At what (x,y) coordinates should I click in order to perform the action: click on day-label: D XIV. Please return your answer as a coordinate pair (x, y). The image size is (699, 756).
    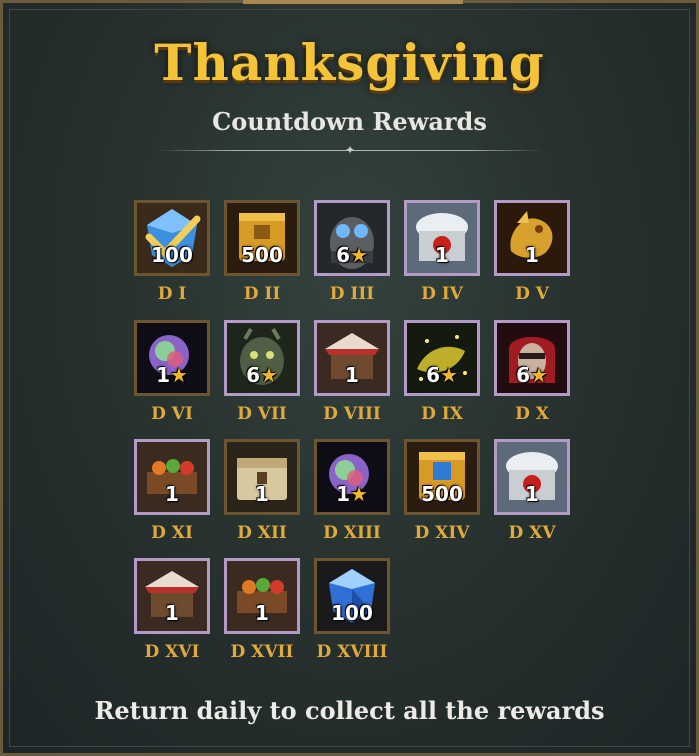
    Looking at the image, I should click on (442, 533).